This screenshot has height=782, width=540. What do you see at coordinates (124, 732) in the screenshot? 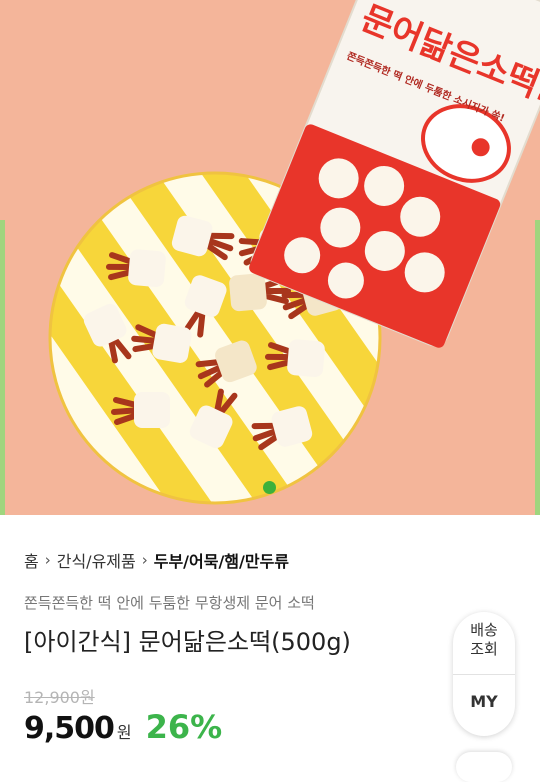
I see `currency-label: 원` at bounding box center [124, 732].